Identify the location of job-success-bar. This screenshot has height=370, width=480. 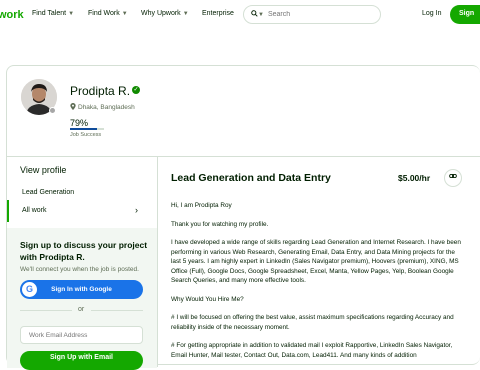
(87, 129).